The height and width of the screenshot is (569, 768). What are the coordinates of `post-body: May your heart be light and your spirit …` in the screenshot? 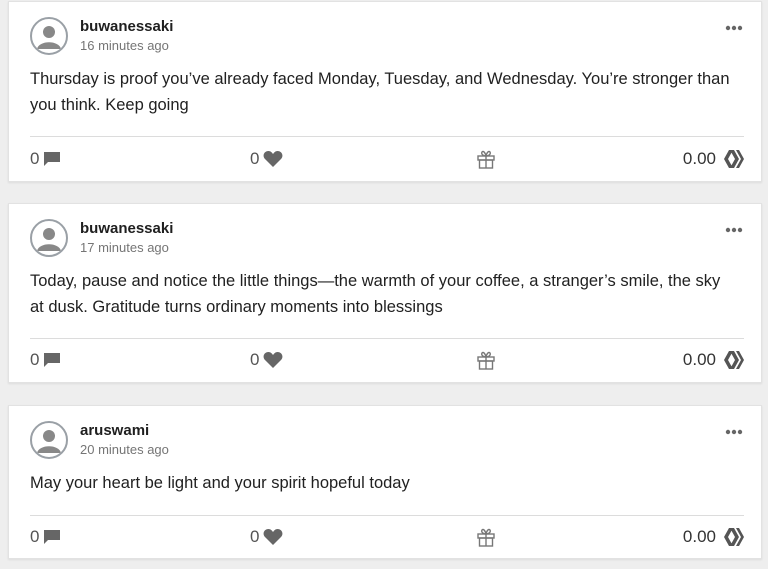 It's located at (383, 483).